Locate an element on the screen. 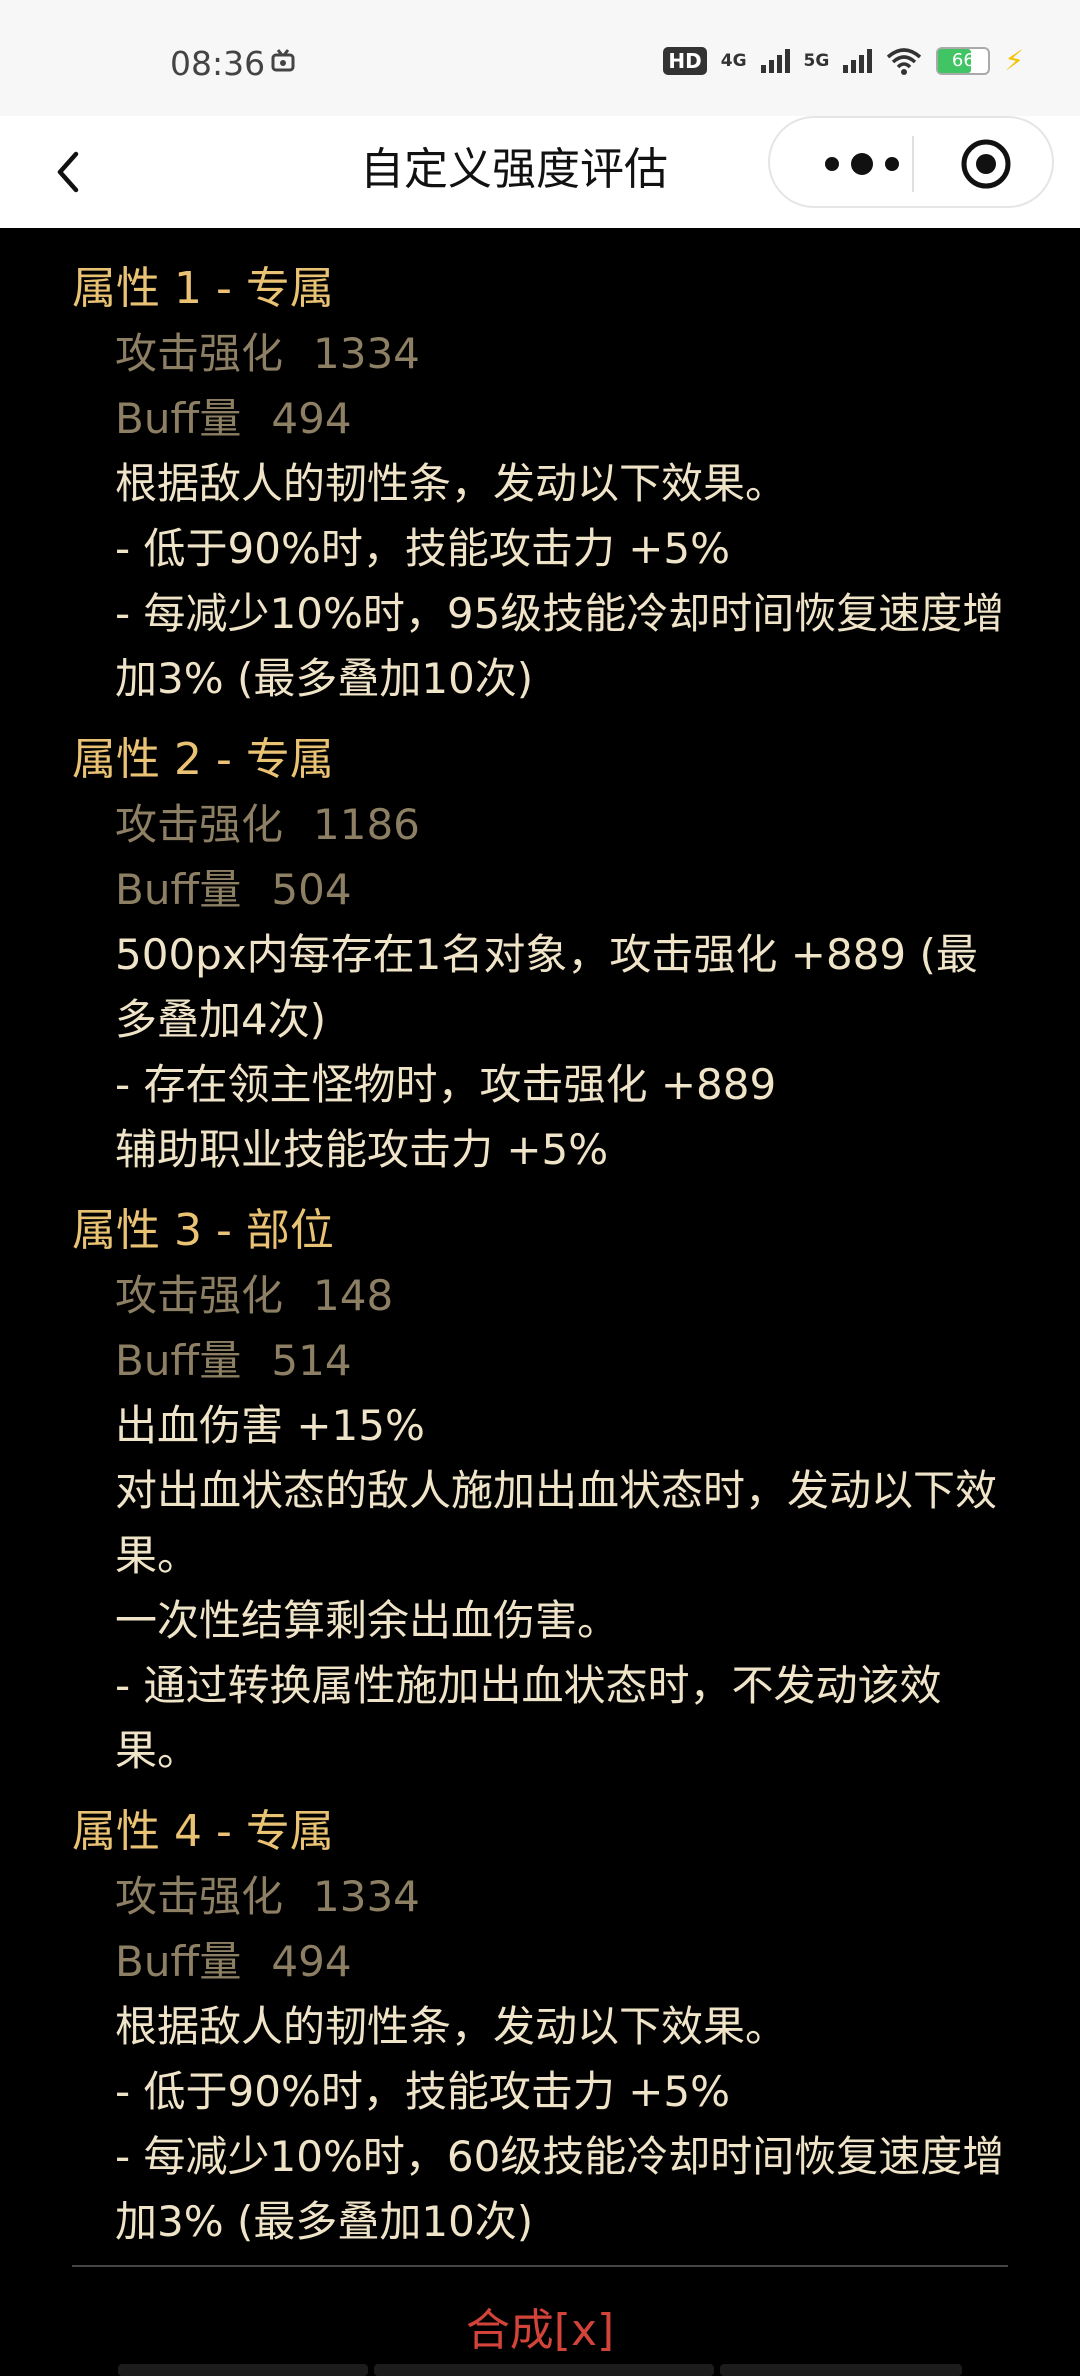 The height and width of the screenshot is (2376, 1080). signal-4g-icon: 4G is located at coordinates (734, 61).